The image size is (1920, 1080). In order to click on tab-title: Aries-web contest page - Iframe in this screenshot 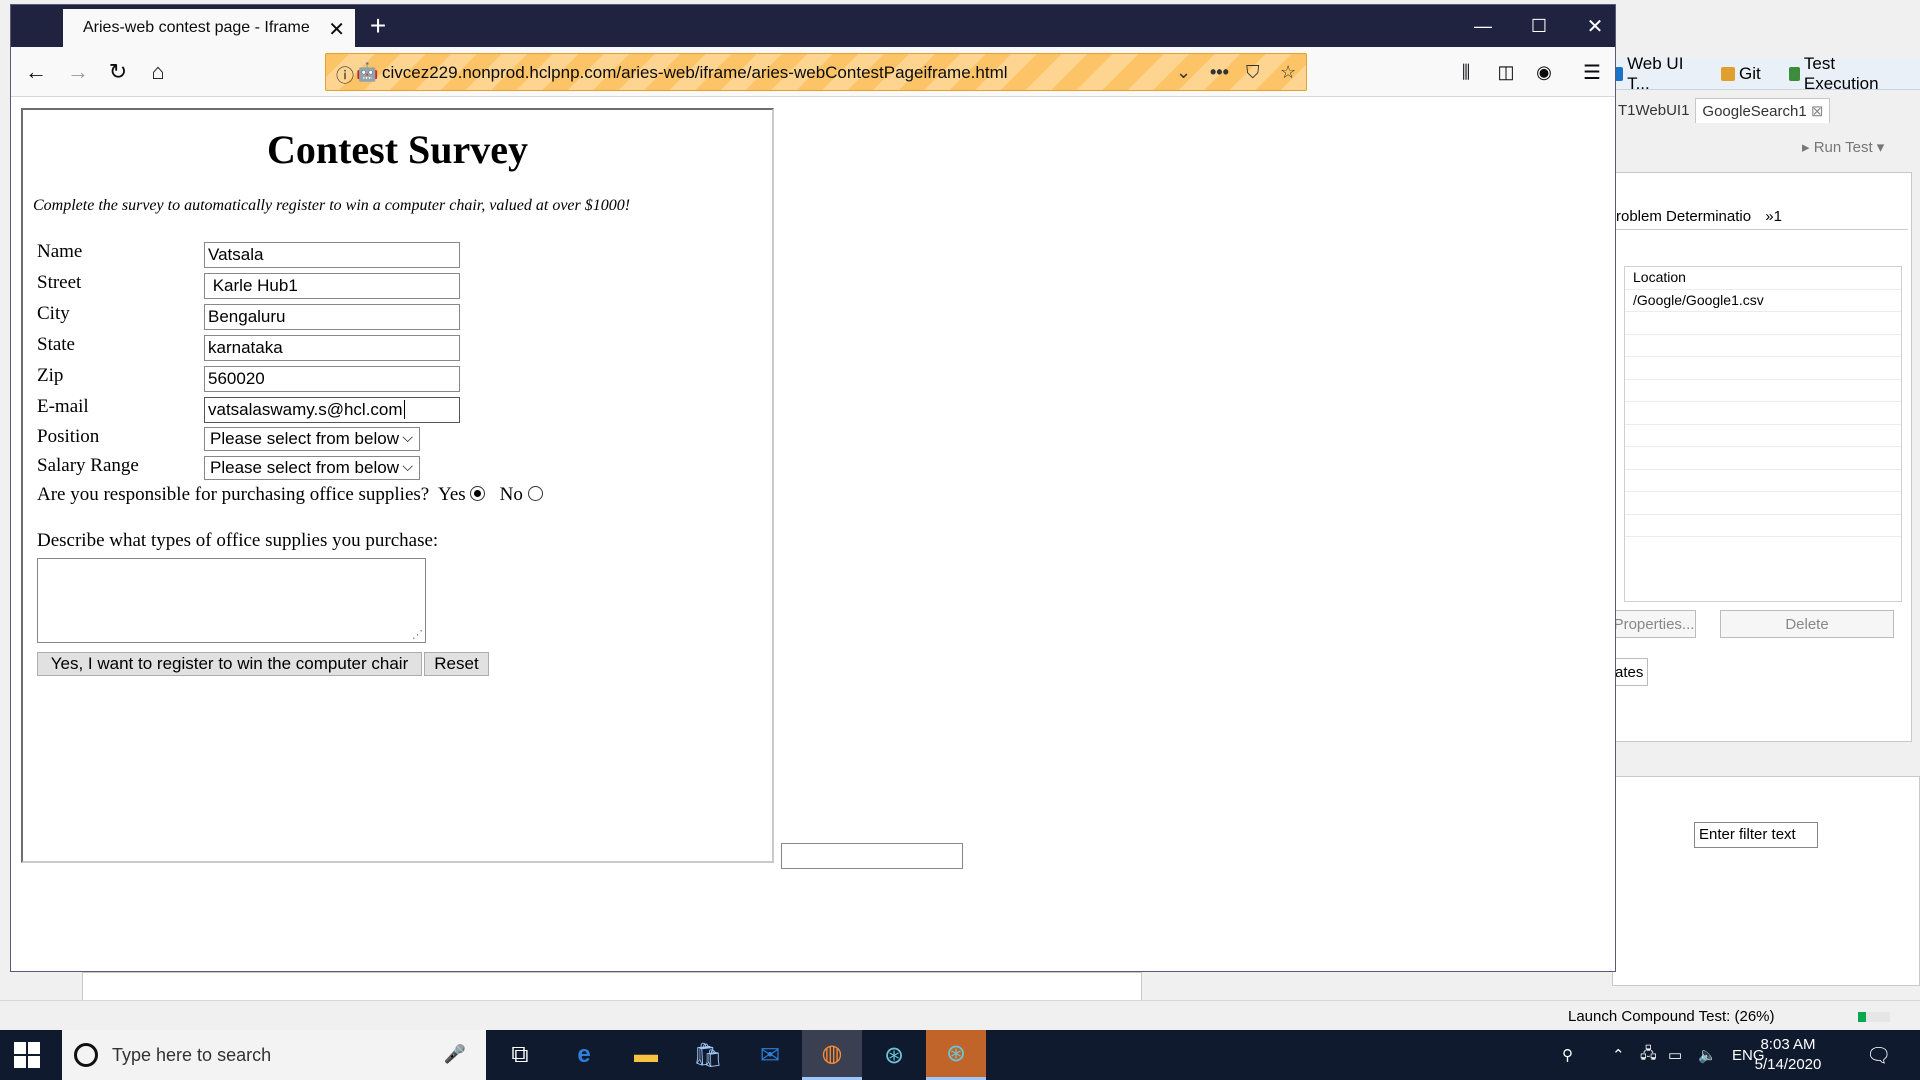, I will do `click(196, 27)`.